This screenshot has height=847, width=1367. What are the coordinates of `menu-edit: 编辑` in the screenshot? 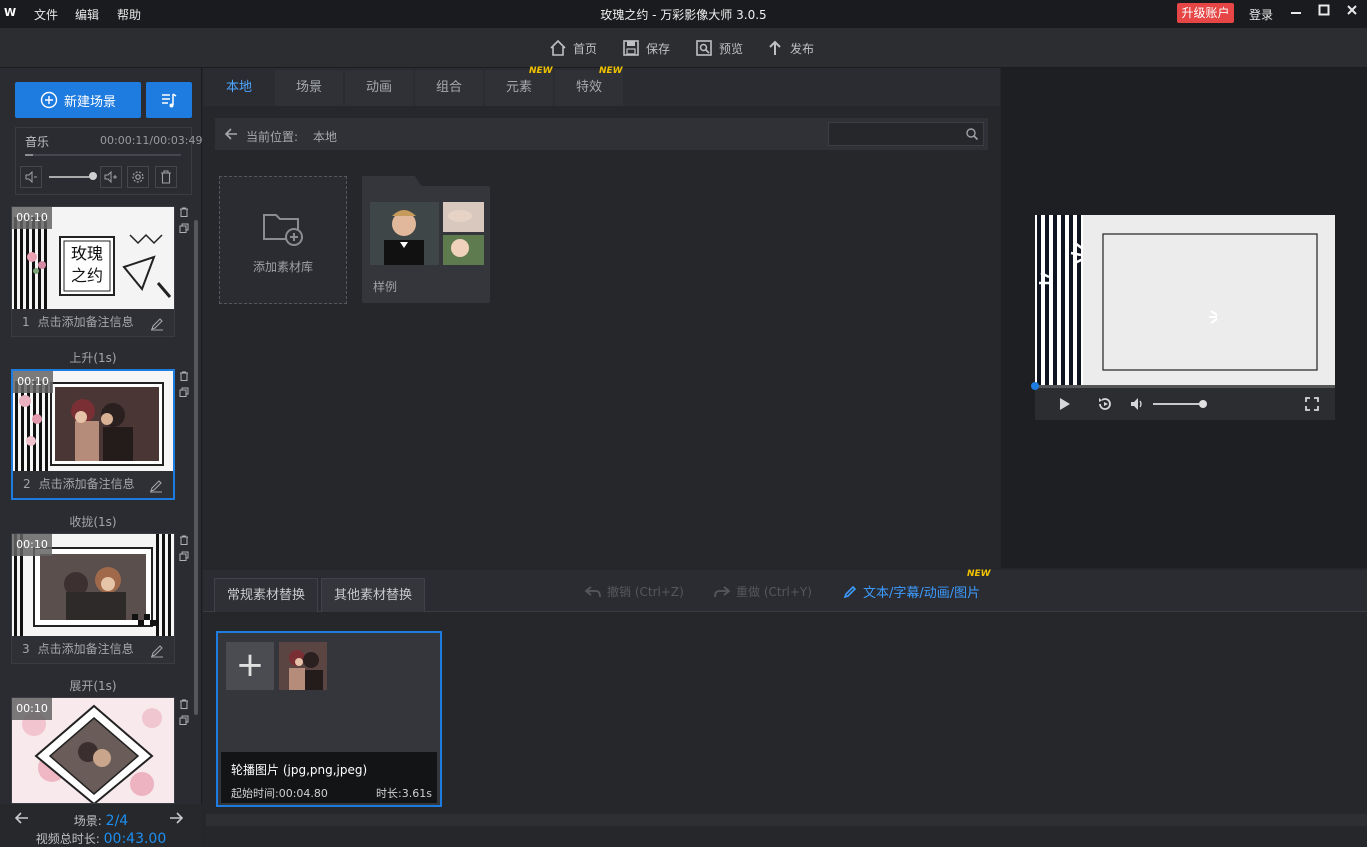 It's located at (87, 14).